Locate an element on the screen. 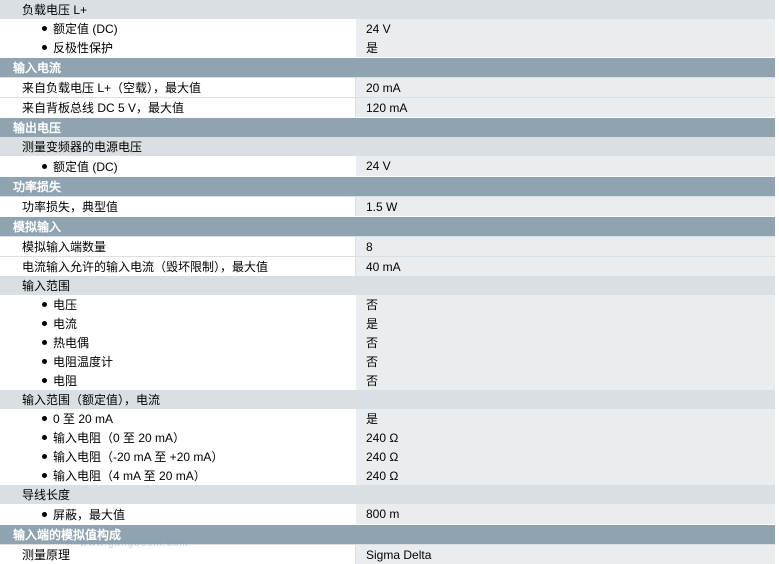  spec-subheader-row: 测量变频器的电源电压 is located at coordinates (387, 146).